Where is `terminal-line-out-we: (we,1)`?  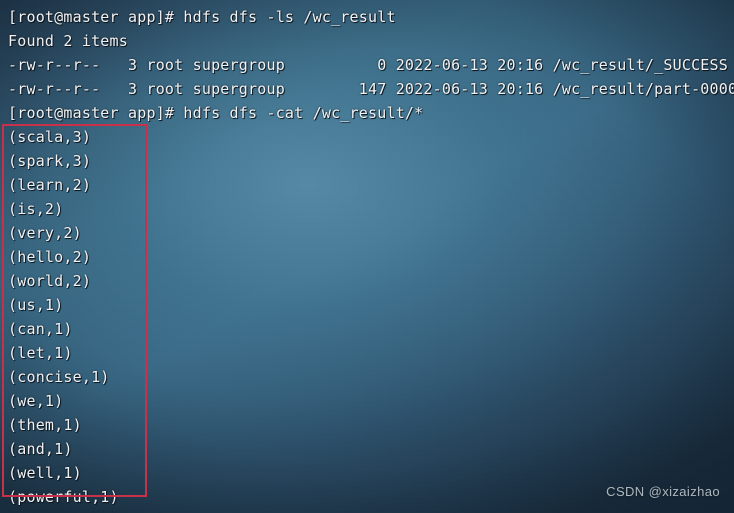 terminal-line-out-we: (we,1) is located at coordinates (36, 401).